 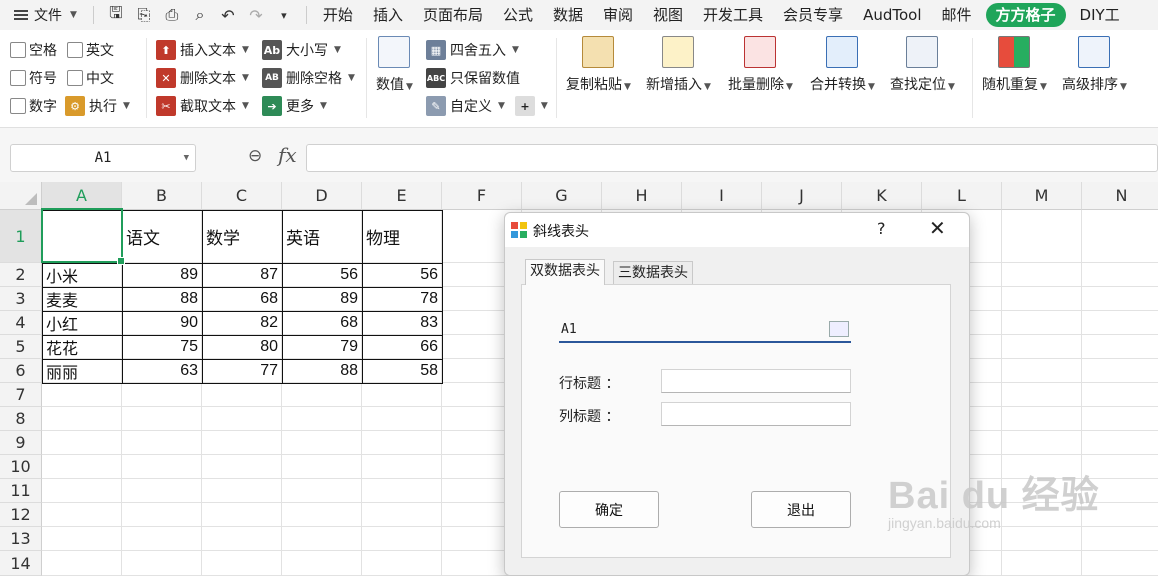 I want to click on column-header-c: C, so click(x=242, y=196).